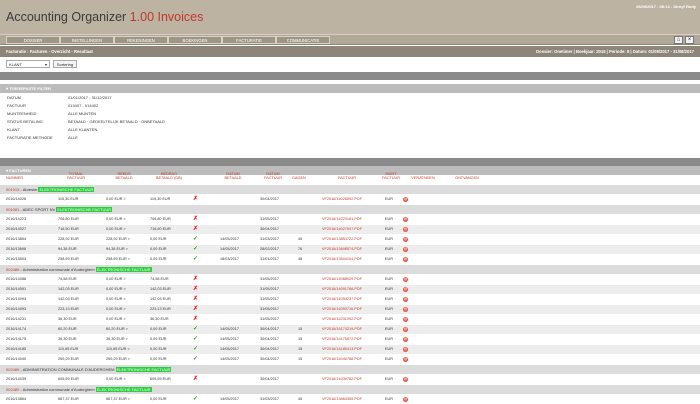 This screenshot has height=404, width=700. I want to click on nav-boekingen: BOEKINGEN, so click(195, 40).